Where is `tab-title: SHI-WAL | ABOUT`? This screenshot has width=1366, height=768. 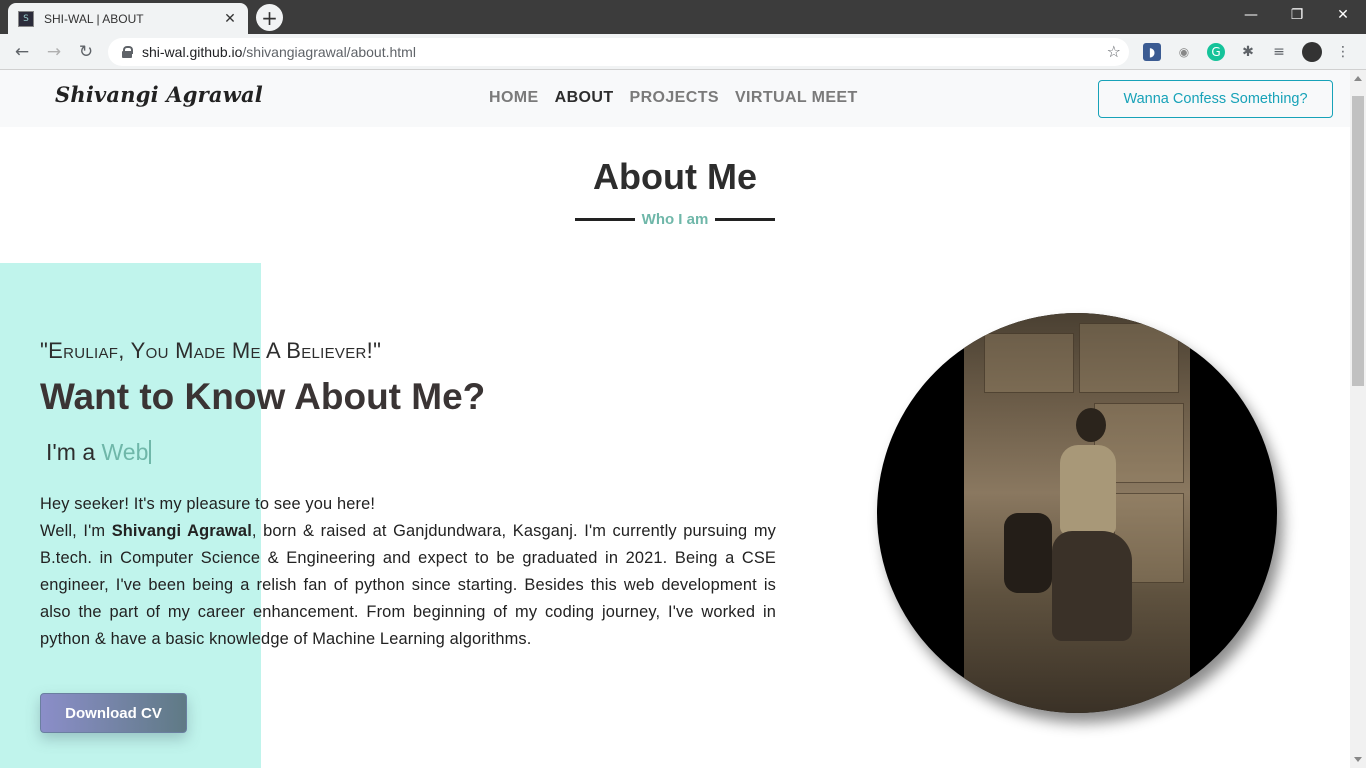 tab-title: SHI-WAL | ABOUT is located at coordinates (94, 18).